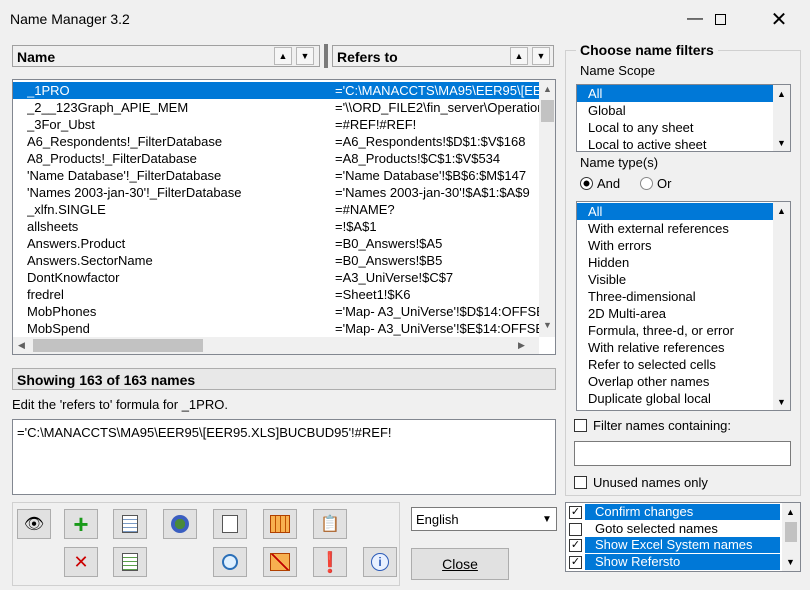 This screenshot has width=810, height=590. I want to click on type-item: Refer to selected cells, so click(675, 364).